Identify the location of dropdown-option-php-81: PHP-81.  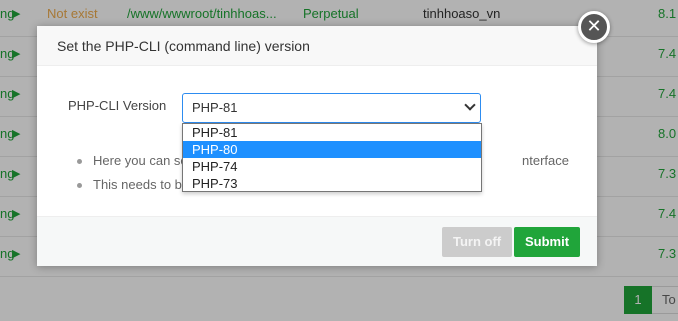
(332, 132).